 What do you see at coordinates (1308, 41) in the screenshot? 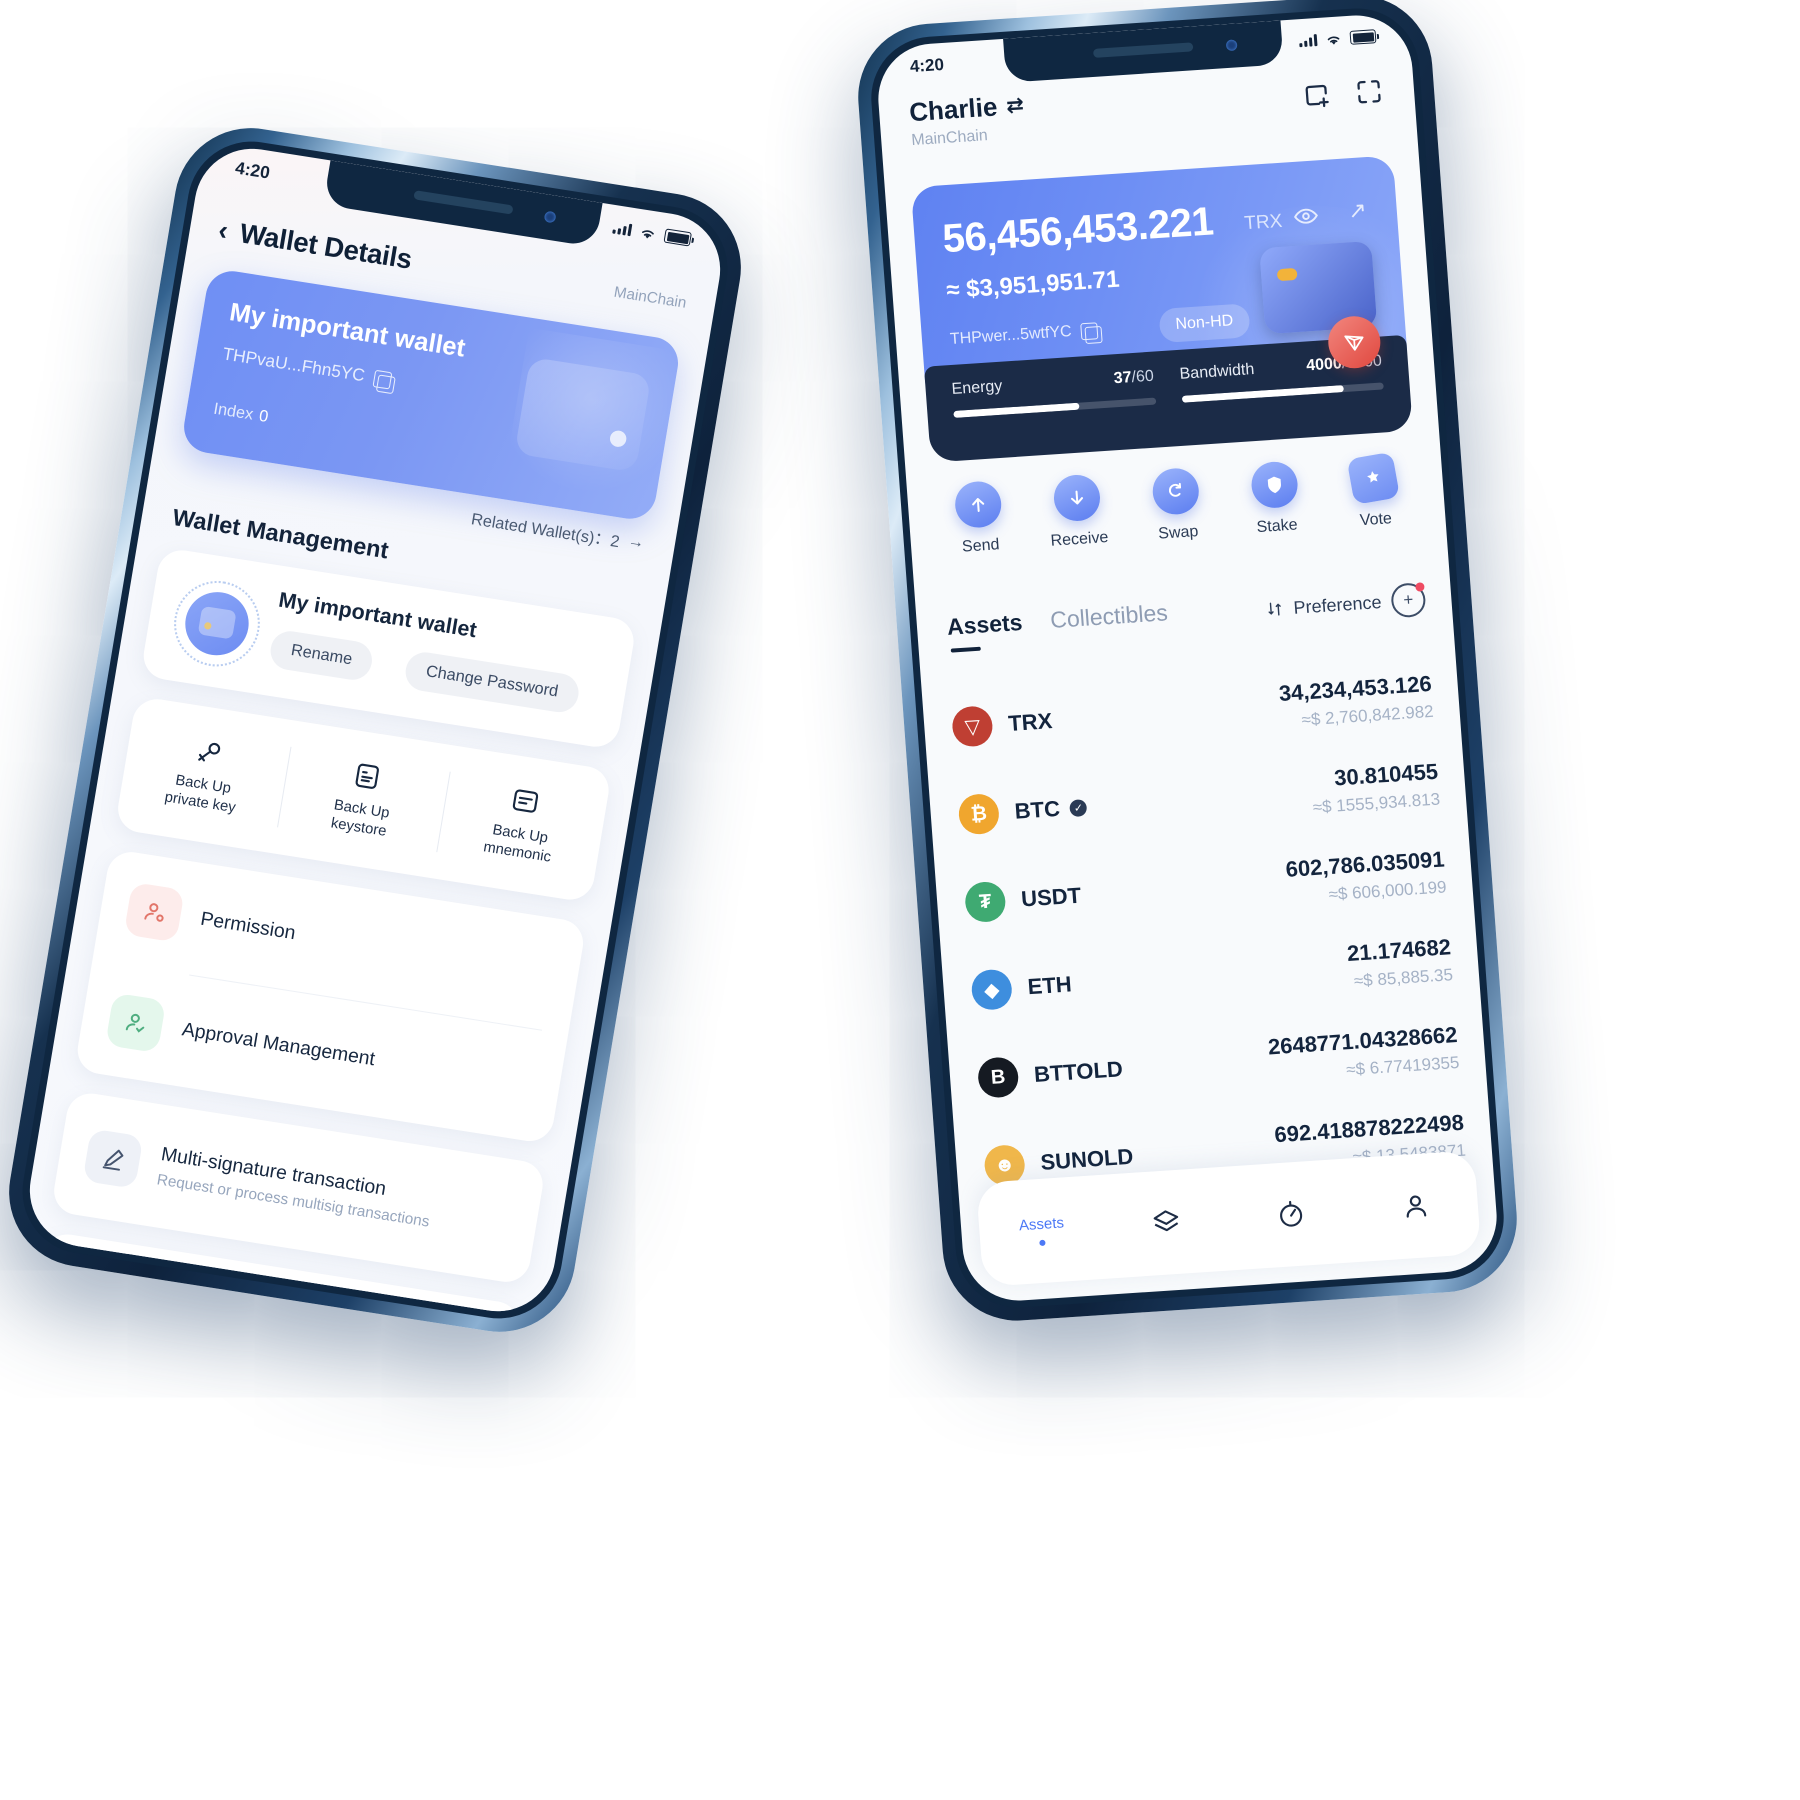
I see `signal-bars-icon` at bounding box center [1308, 41].